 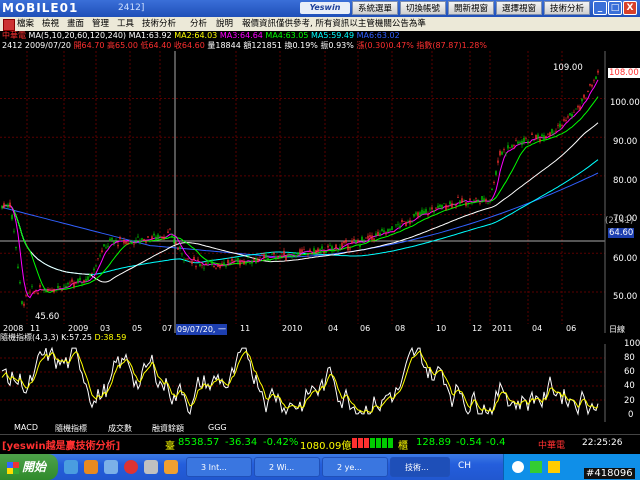 I want to click on amplitude: 振0.93%, so click(x=337, y=45).